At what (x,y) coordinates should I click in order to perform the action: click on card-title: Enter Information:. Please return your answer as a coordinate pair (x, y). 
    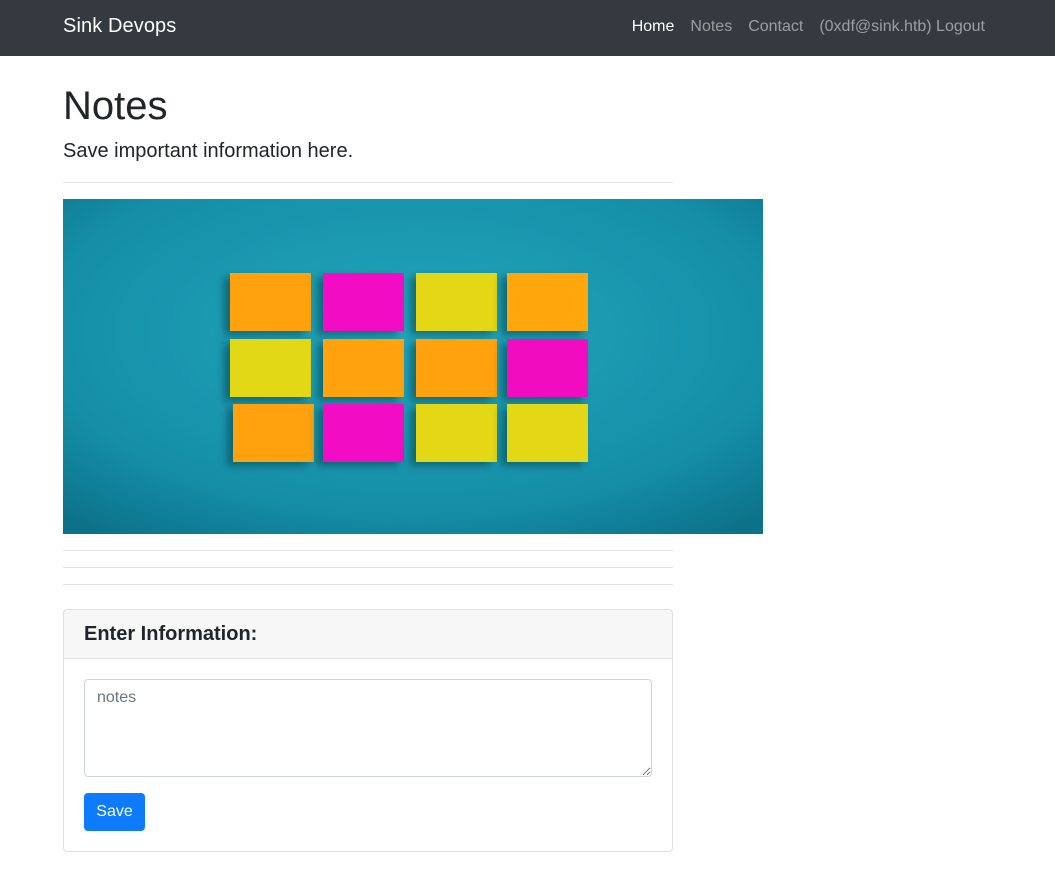
    Looking at the image, I should click on (171, 634).